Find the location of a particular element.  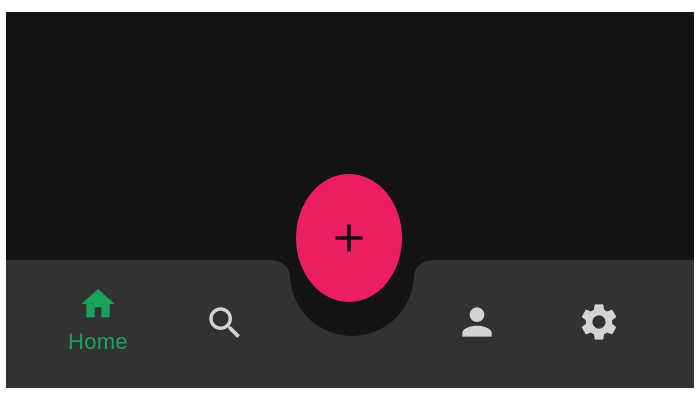

nav-item-home: Home is located at coordinates (98, 319).